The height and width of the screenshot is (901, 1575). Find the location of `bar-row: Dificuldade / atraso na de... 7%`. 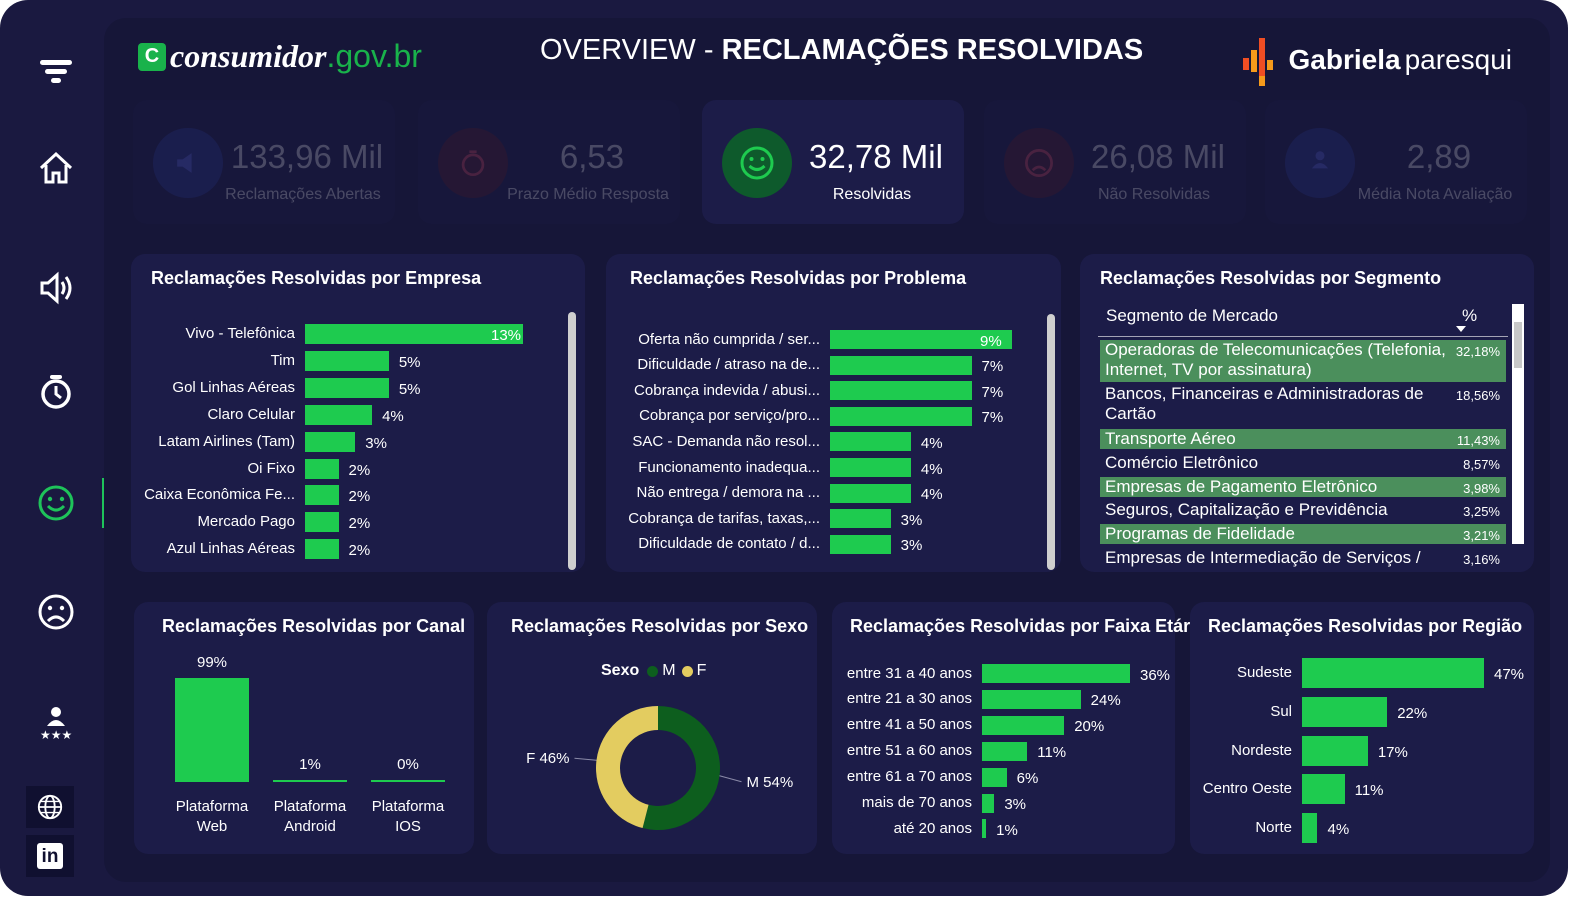

bar-row: Dificuldade / atraso na de... 7% is located at coordinates (833, 365).